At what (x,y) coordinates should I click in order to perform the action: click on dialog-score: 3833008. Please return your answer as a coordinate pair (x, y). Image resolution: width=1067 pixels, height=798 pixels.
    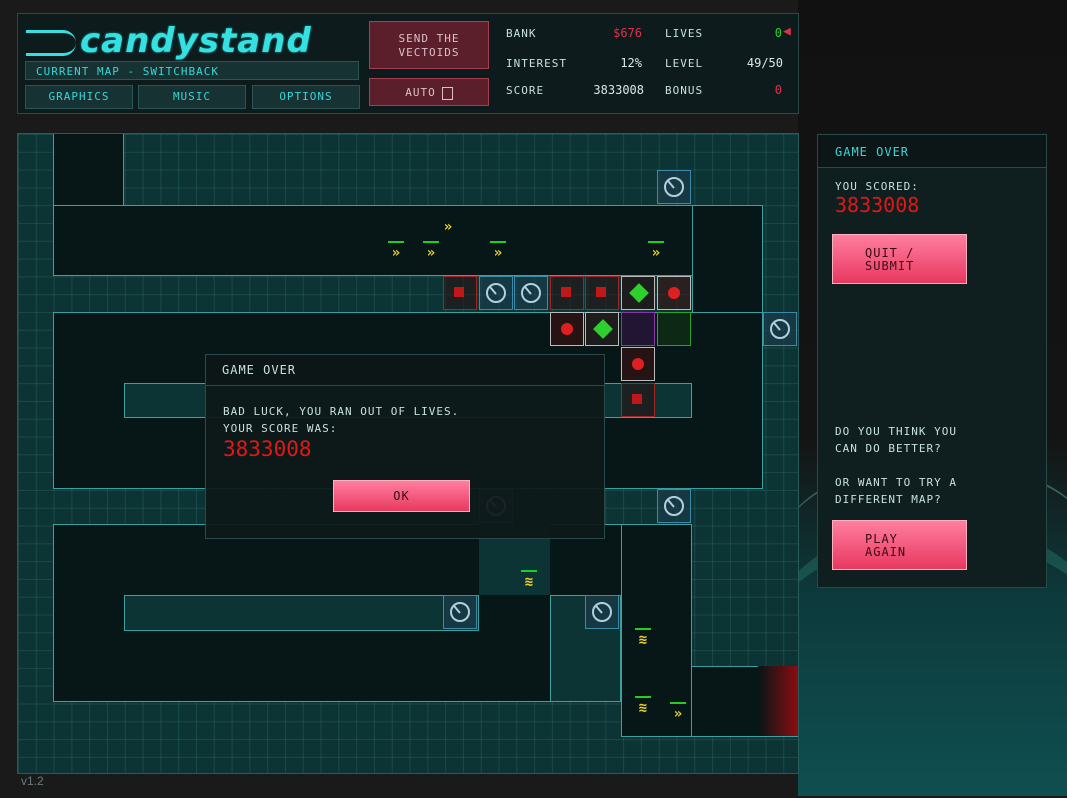
    Looking at the image, I should click on (267, 449).